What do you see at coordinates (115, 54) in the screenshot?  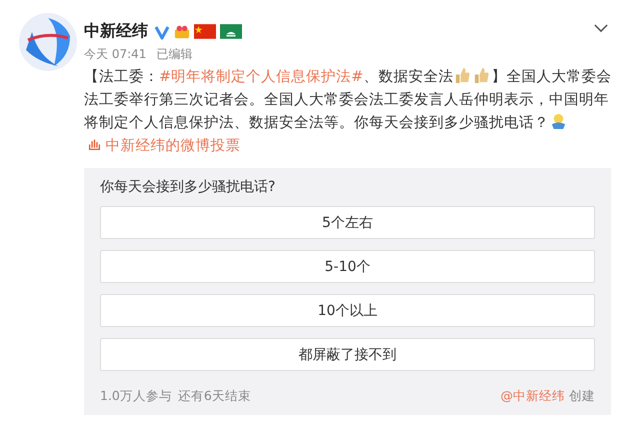 I see `post-time: 今天 07:41` at bounding box center [115, 54].